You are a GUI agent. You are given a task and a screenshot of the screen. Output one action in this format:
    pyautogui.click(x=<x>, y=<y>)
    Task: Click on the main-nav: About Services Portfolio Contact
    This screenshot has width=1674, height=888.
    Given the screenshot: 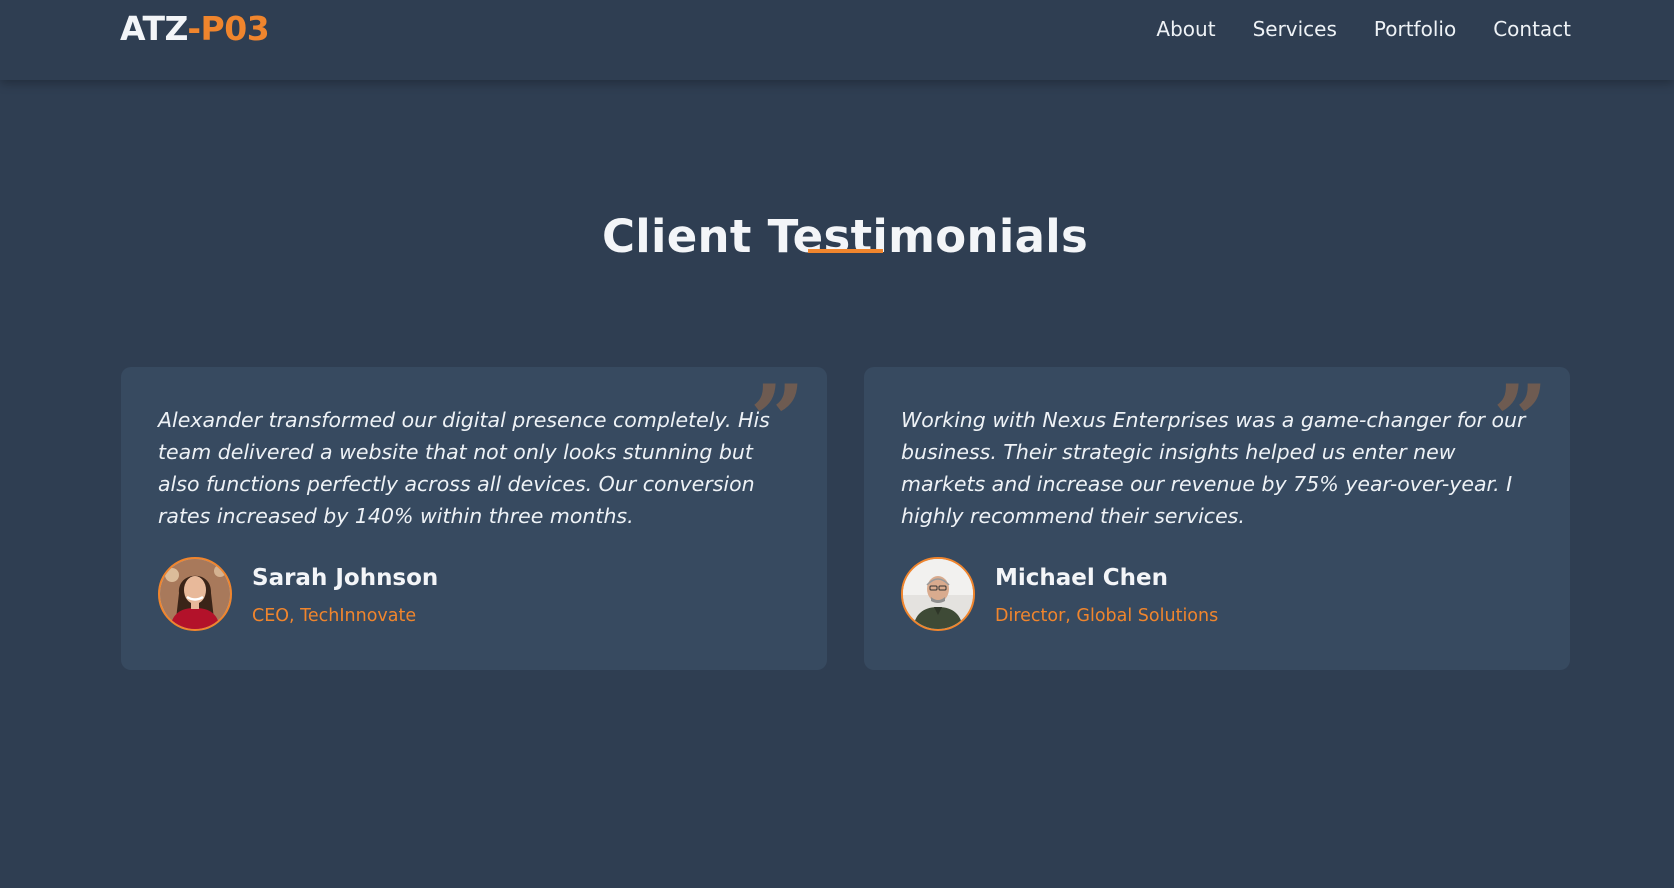 What is the action you would take?
    pyautogui.click(x=1363, y=29)
    